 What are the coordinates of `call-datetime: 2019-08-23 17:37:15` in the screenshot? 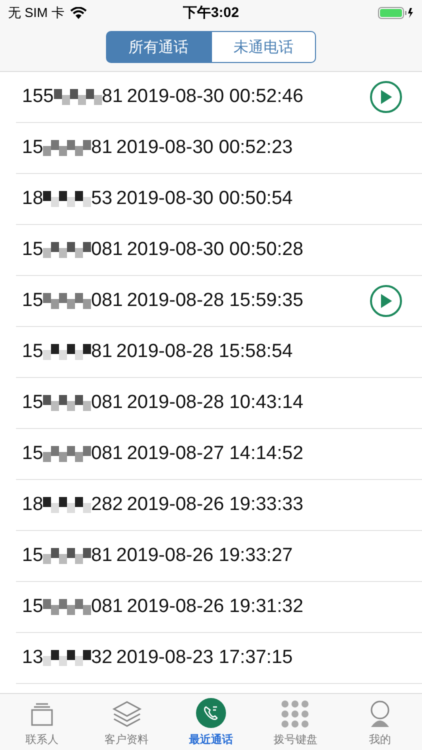 It's located at (204, 658).